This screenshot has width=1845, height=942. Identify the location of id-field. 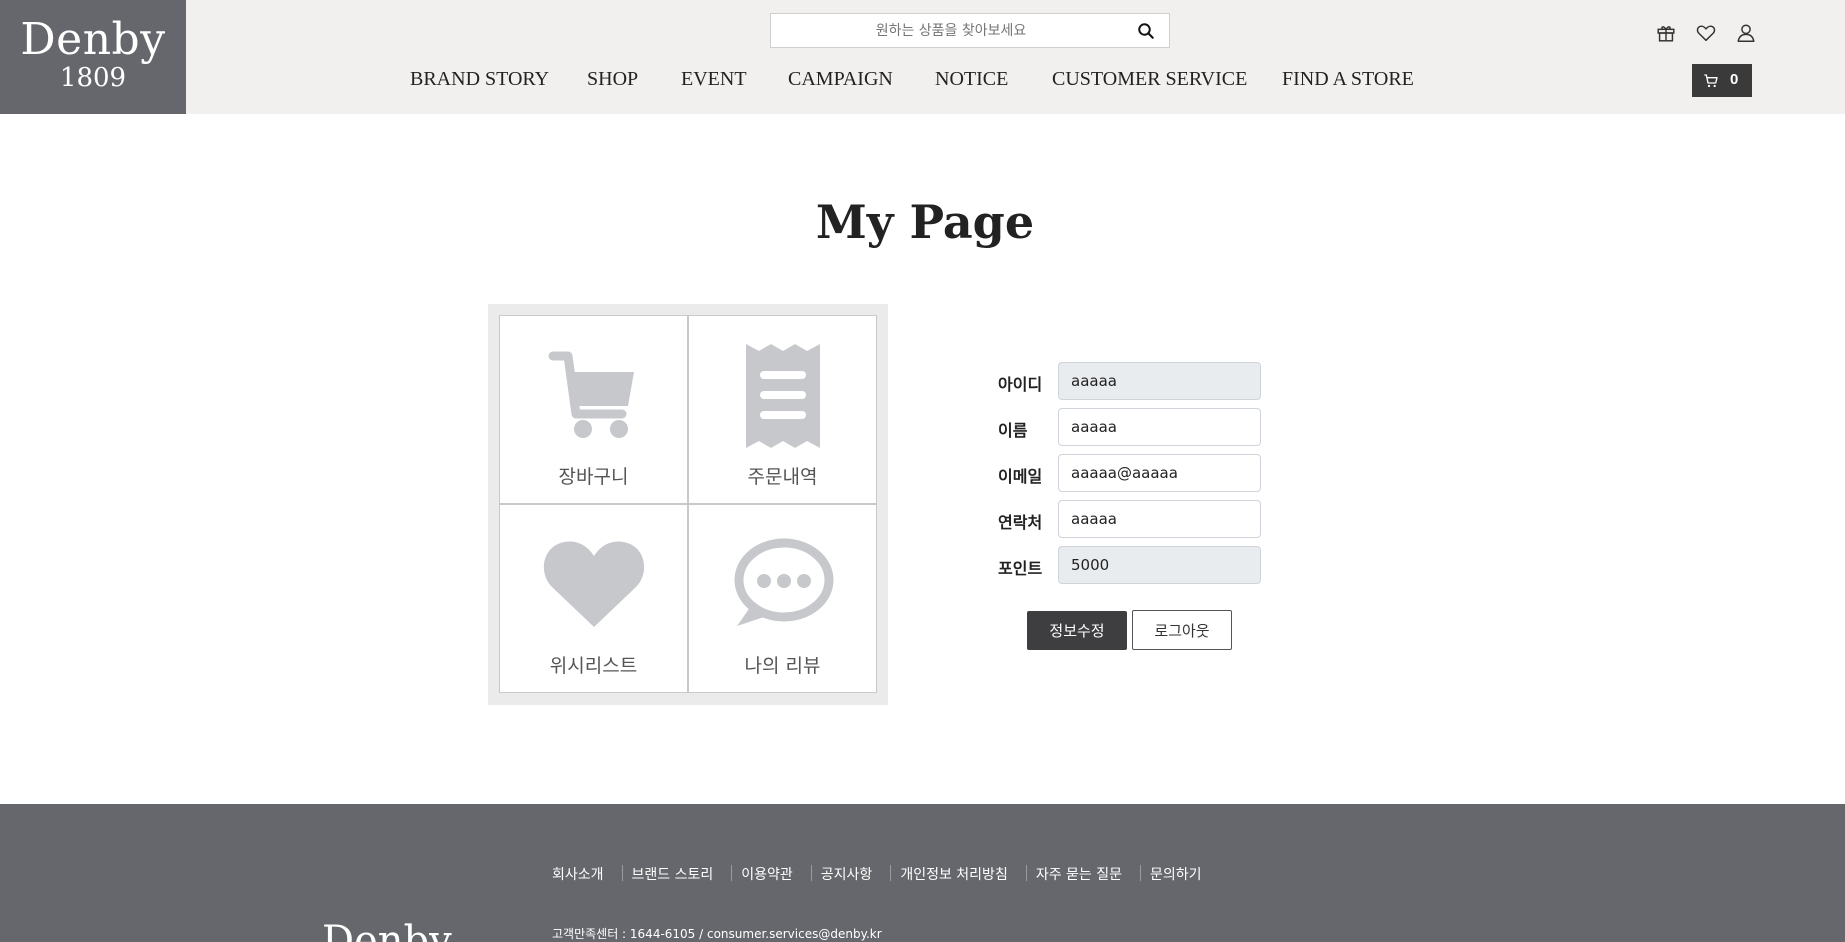
(1159, 381).